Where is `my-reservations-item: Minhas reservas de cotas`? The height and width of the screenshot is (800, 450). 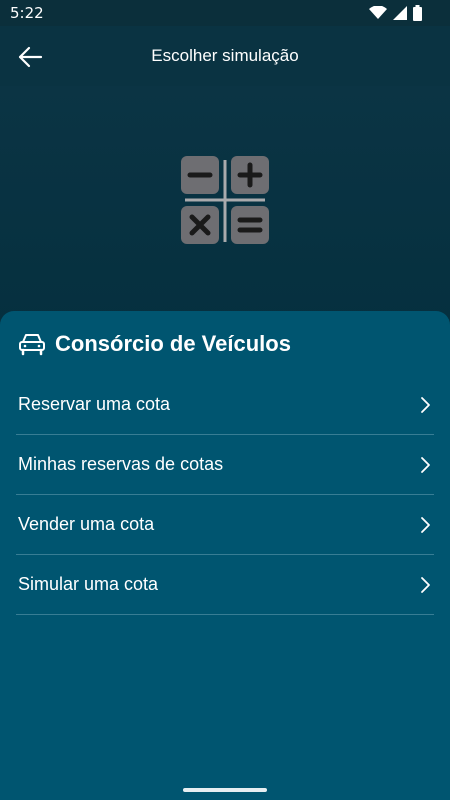
my-reservations-item: Minhas reservas de cotas is located at coordinates (225, 465).